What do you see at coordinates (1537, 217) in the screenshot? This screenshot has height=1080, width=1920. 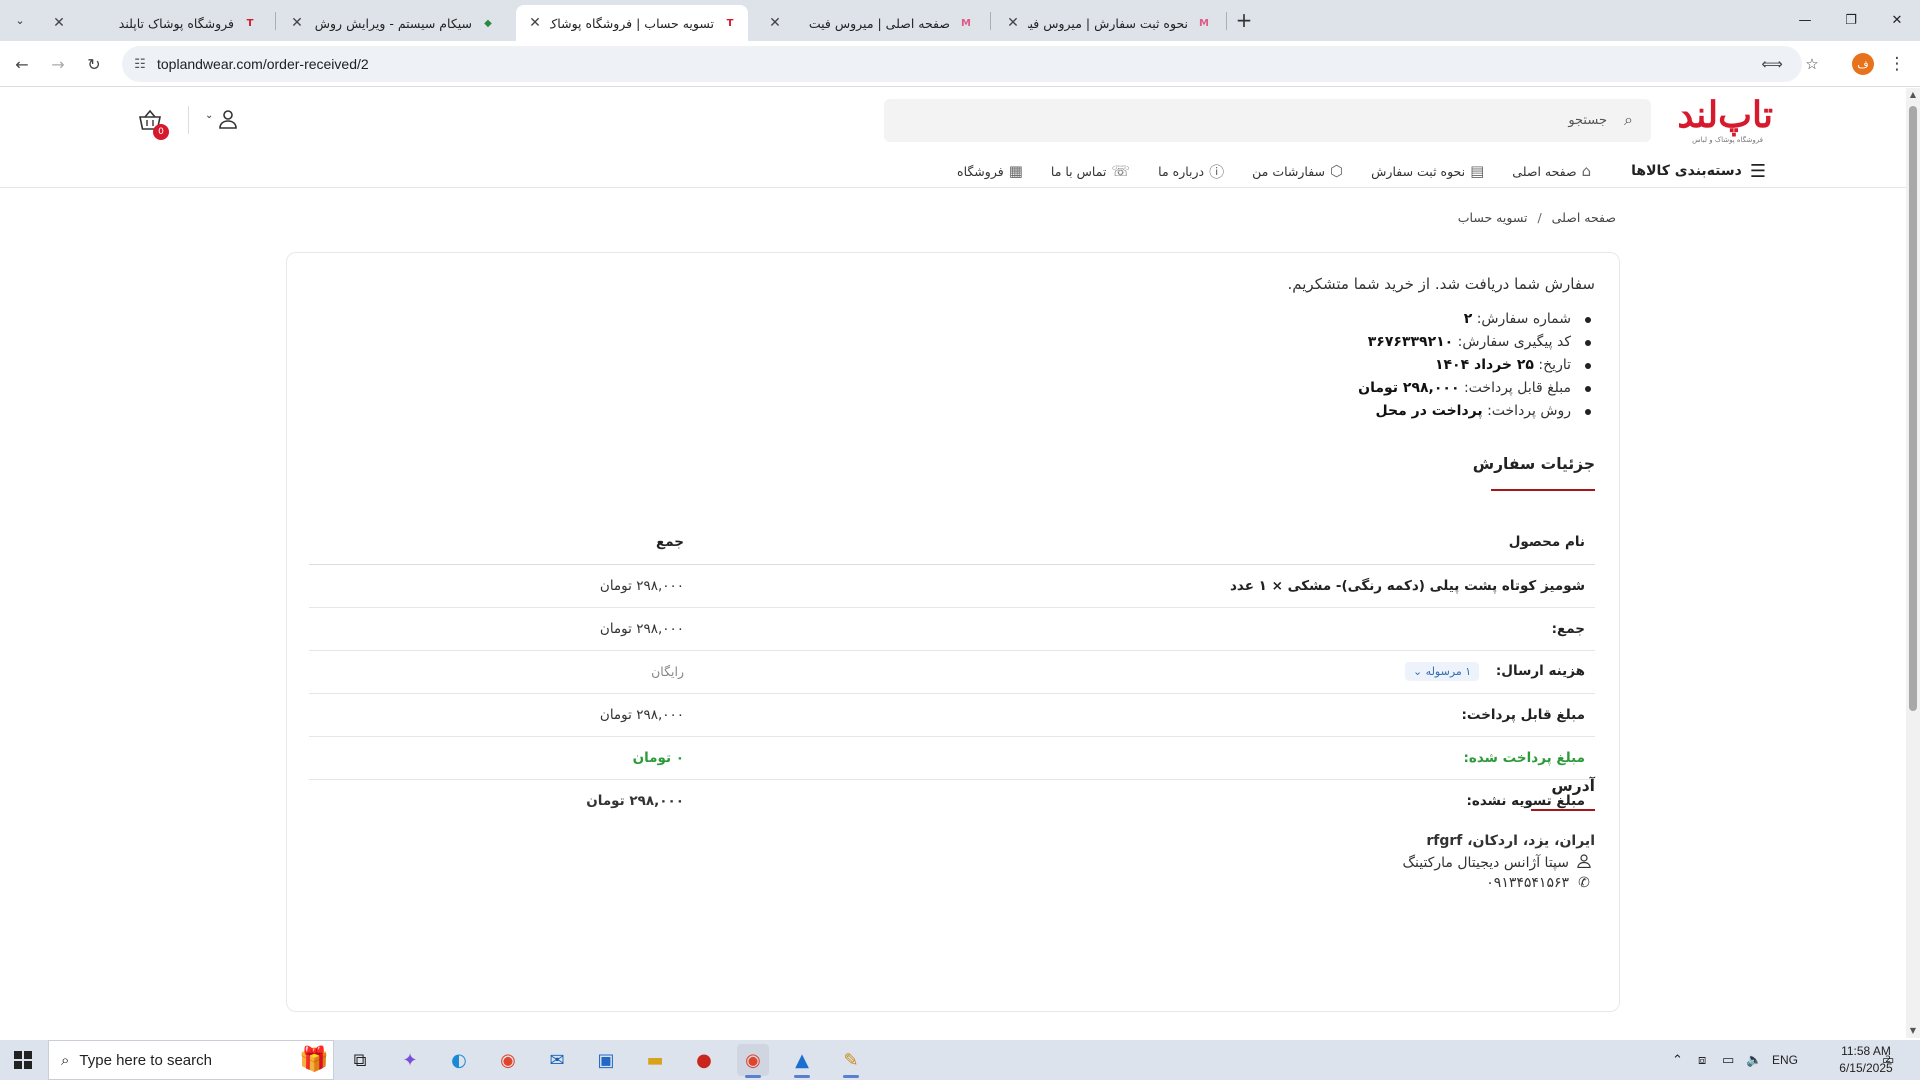 I see `breadcrumb: صفحه اصلی / تسویه حساب` at bounding box center [1537, 217].